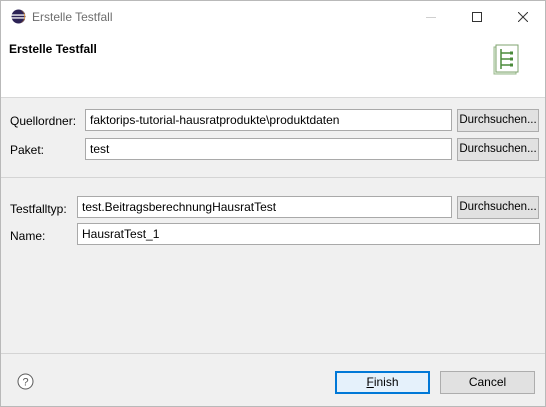 The height and width of the screenshot is (407, 546). Describe the element at coordinates (382, 382) in the screenshot. I see `finish-button: Finish` at that location.